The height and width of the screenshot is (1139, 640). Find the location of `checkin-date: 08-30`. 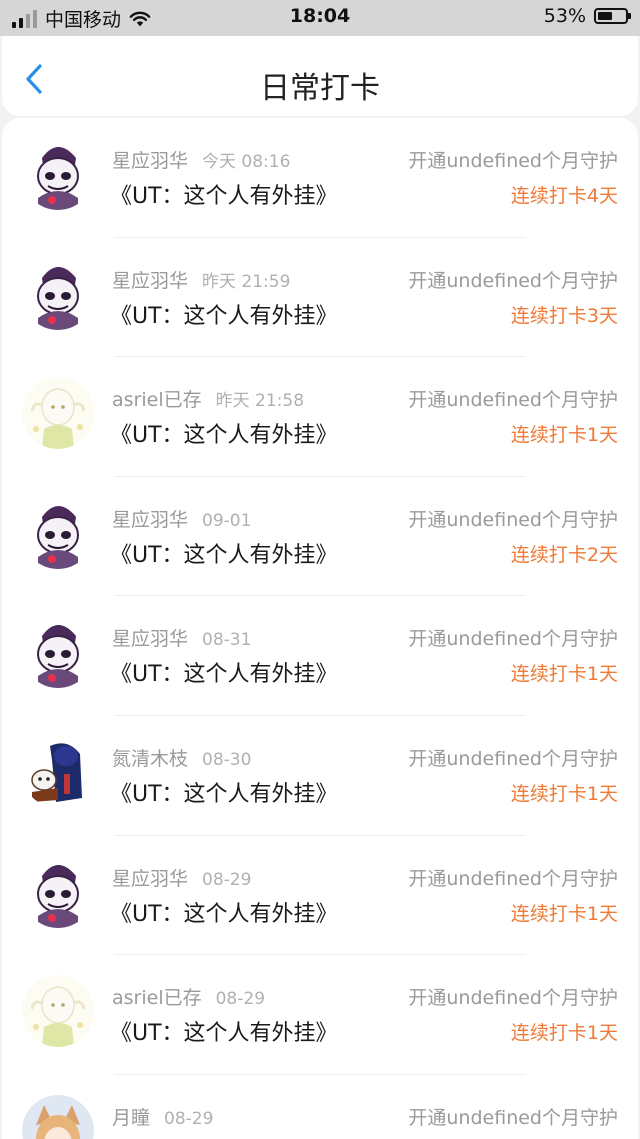

checkin-date: 08-30 is located at coordinates (227, 759).